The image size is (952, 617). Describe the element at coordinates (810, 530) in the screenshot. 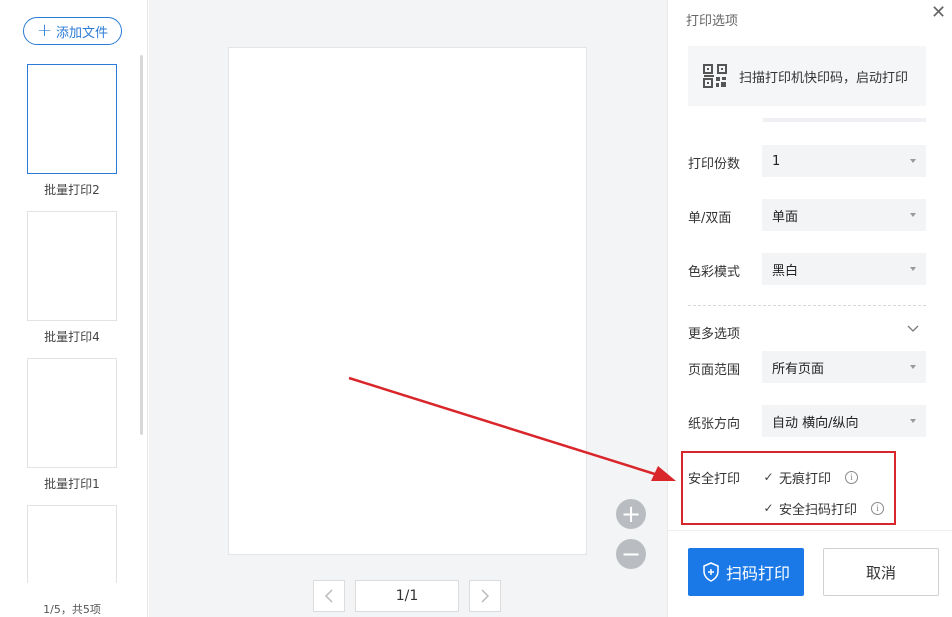

I see `footer-divider` at that location.